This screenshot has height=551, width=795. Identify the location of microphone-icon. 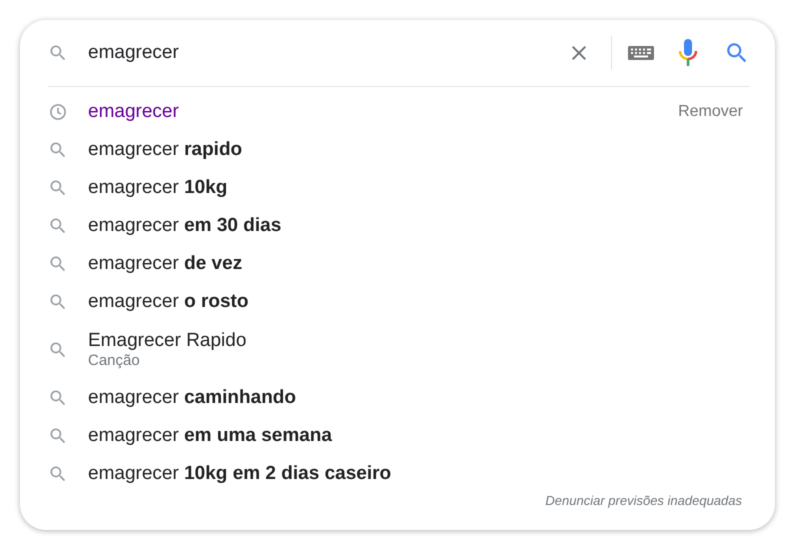
(688, 53).